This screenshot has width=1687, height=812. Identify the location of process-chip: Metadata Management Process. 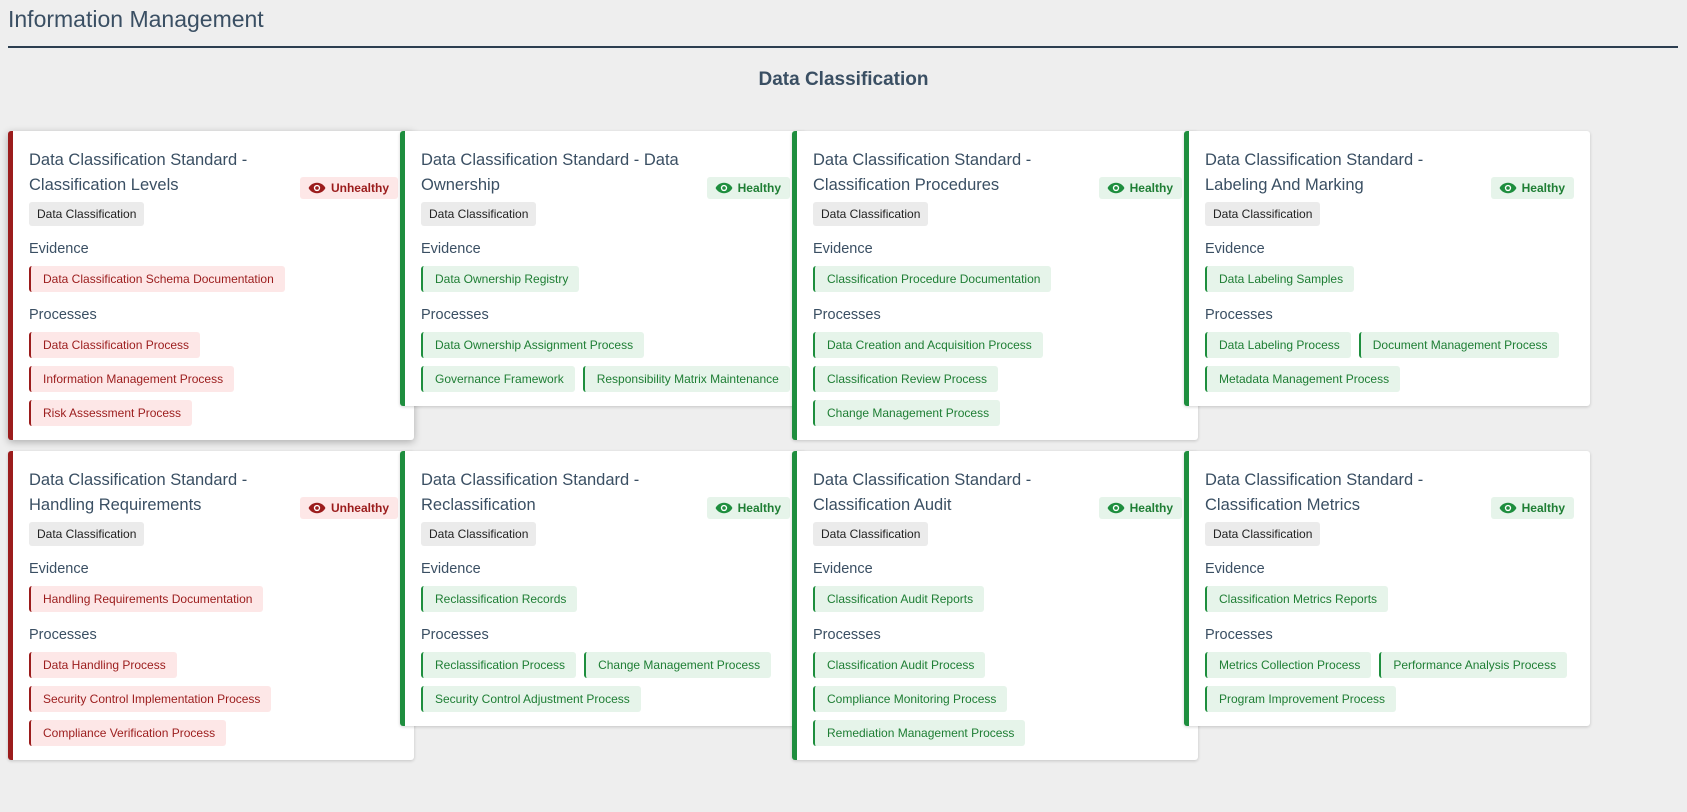
(1303, 379).